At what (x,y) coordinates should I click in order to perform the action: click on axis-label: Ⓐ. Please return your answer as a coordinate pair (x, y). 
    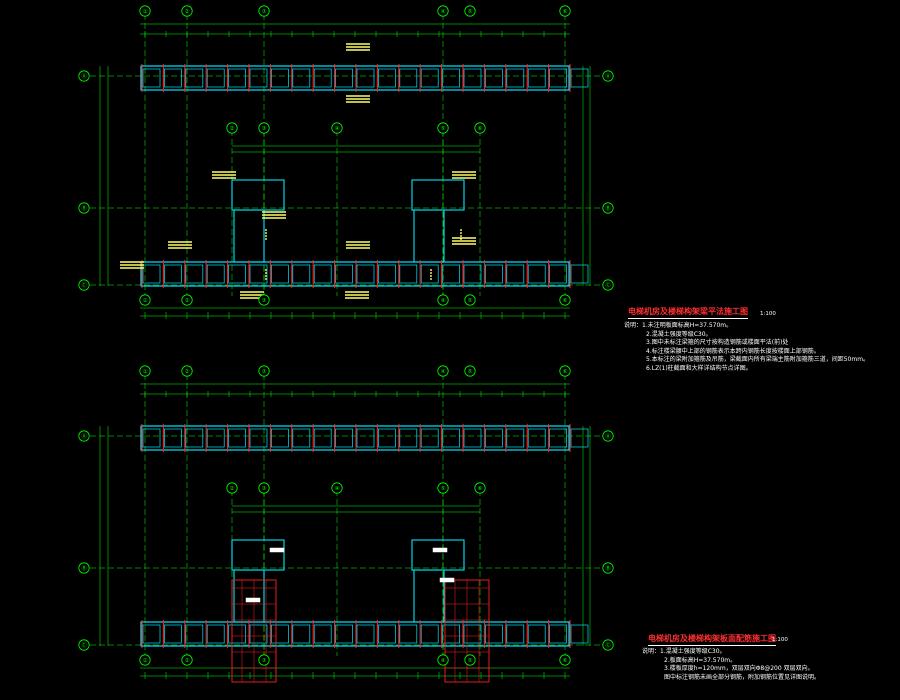
    Looking at the image, I should click on (608, 436).